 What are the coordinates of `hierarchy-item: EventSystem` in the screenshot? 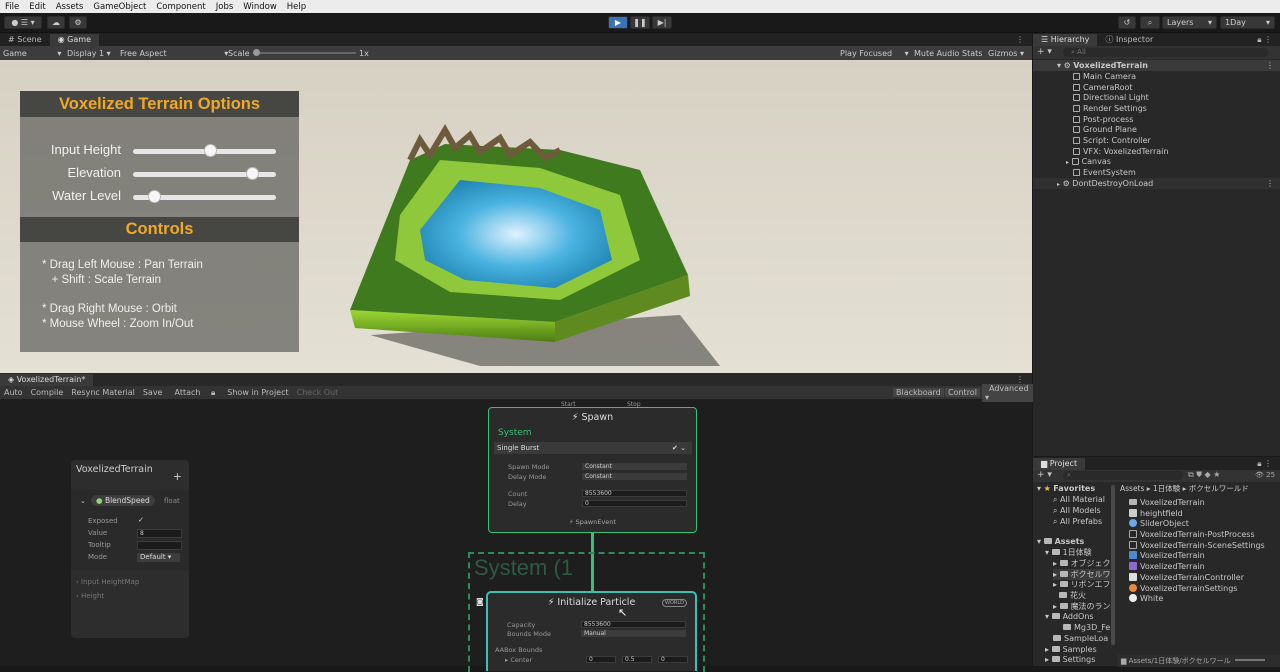 It's located at (1156, 172).